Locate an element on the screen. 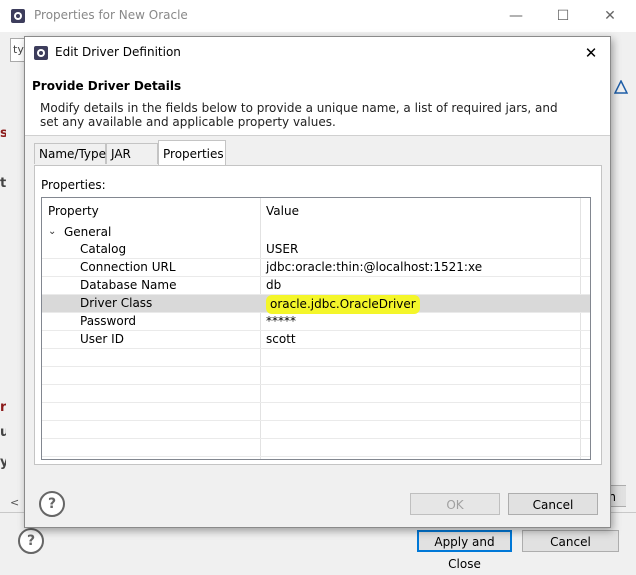 The image size is (636, 575). table-row: Catalog USER is located at coordinates (316, 250).